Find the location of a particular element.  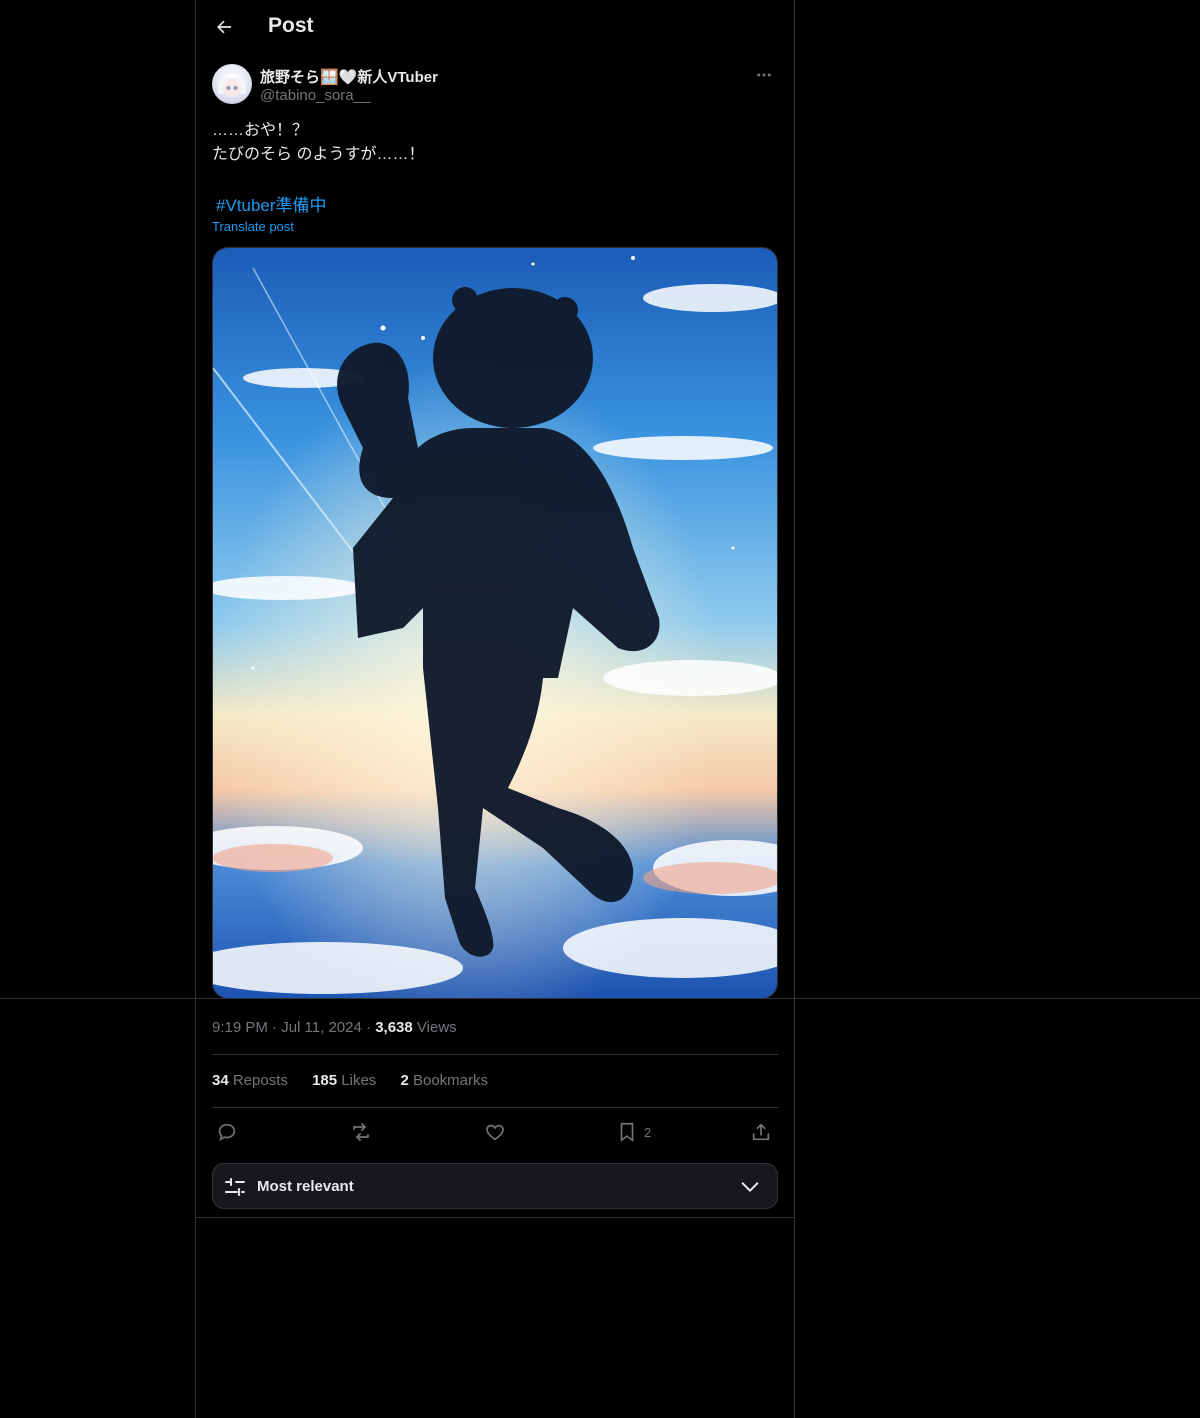

back-arrow-icon is located at coordinates (224, 27).